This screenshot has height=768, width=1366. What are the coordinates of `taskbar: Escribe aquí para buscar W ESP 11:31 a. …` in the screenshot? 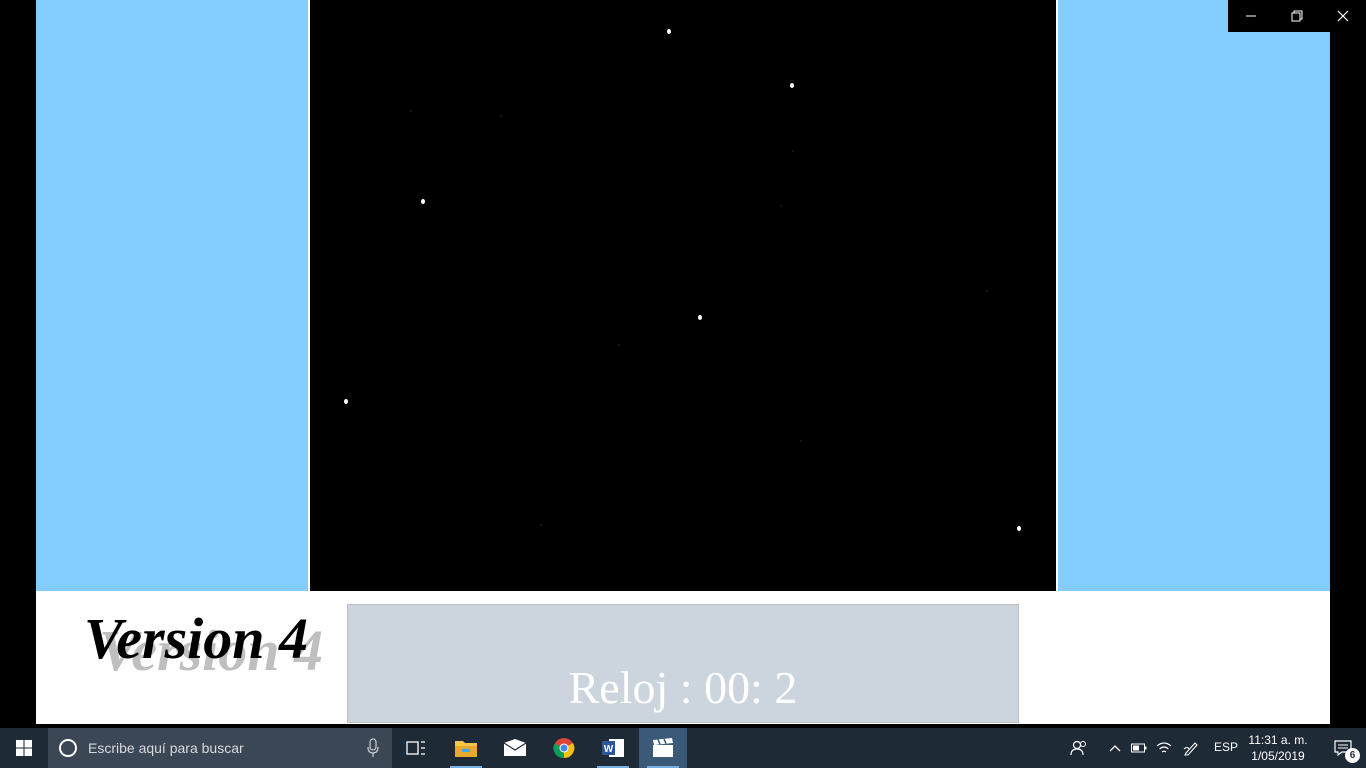 It's located at (683, 748).